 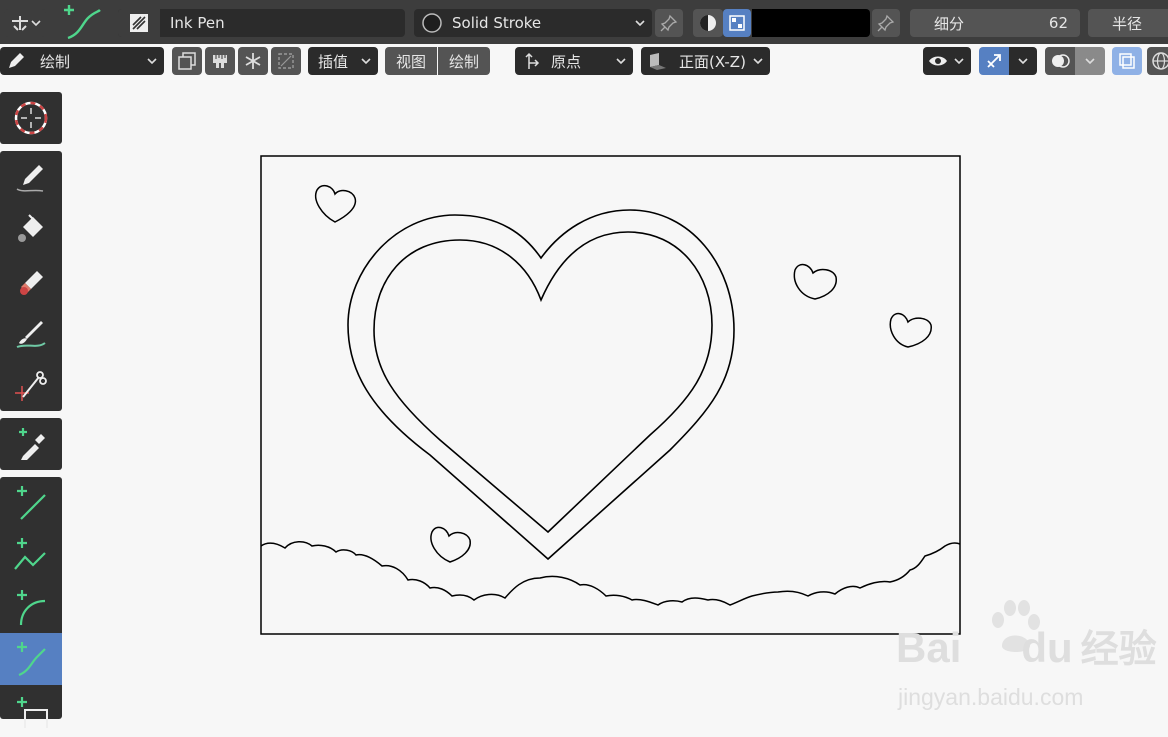 I want to click on dashed-box-icon, so click(x=286, y=61).